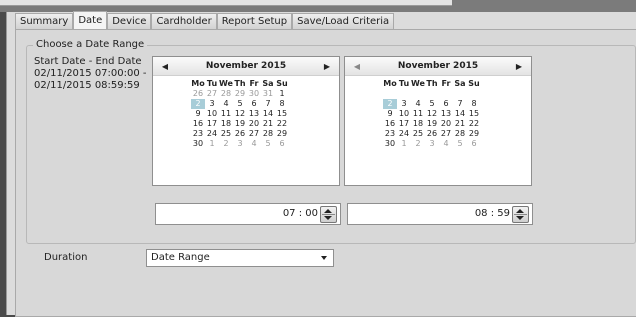 This screenshot has height=317, width=636. Describe the element at coordinates (90, 20) in the screenshot. I see `tab-date: Date` at that location.